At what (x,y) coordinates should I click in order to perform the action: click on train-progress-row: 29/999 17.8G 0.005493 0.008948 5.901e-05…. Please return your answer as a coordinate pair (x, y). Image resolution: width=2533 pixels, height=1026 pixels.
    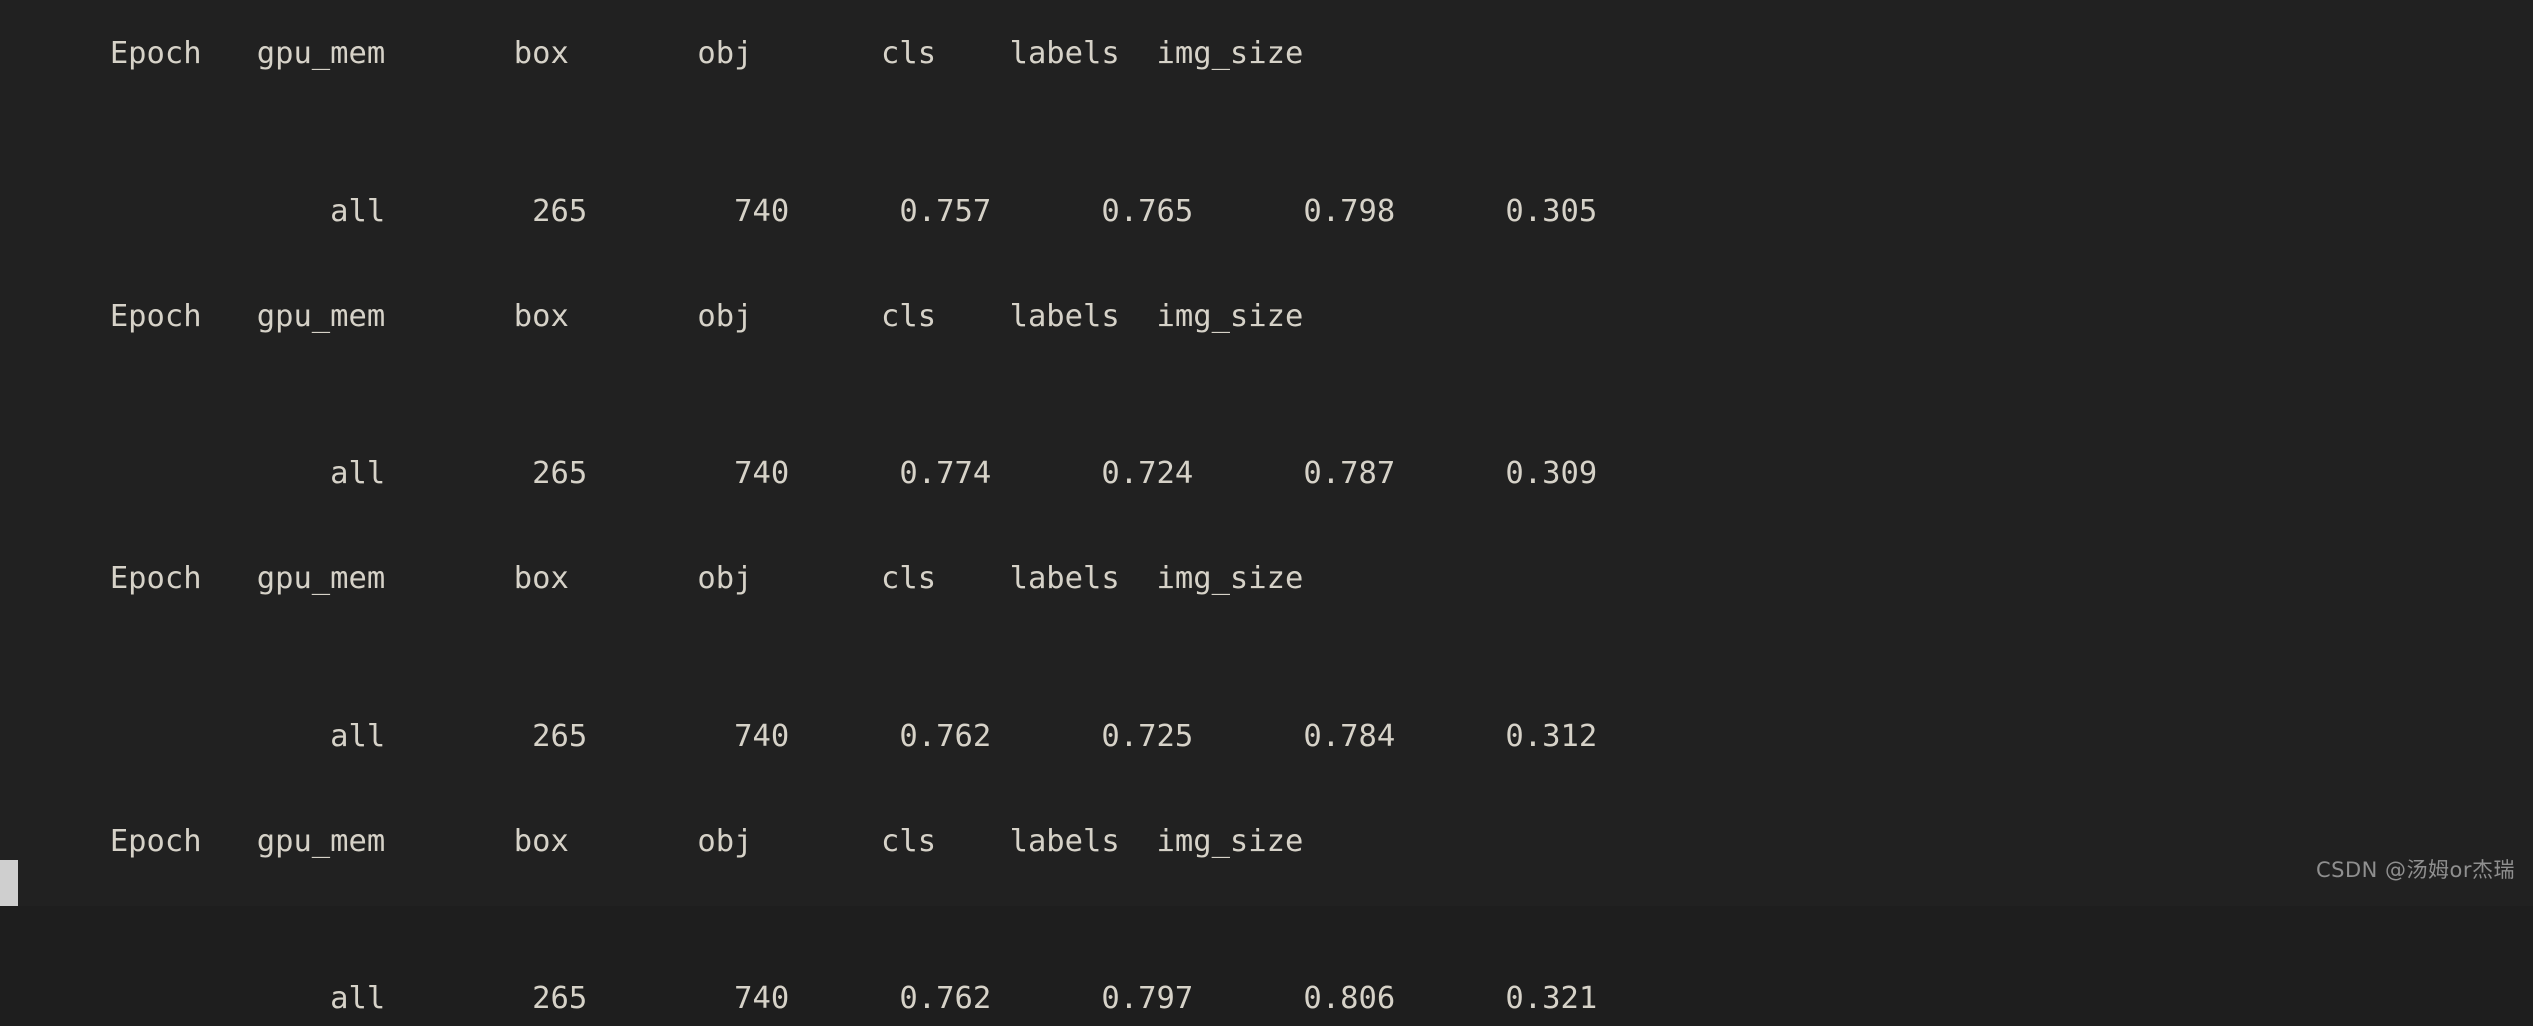
    Looking at the image, I should click on (1266, 632).